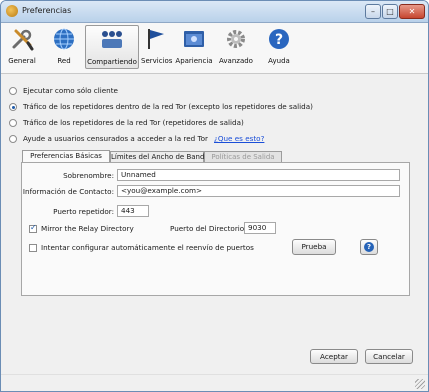 Image resolution: width=429 pixels, height=392 pixels. Describe the element at coordinates (258, 175) in the screenshot. I see `nickname-input: Unnamed` at that location.